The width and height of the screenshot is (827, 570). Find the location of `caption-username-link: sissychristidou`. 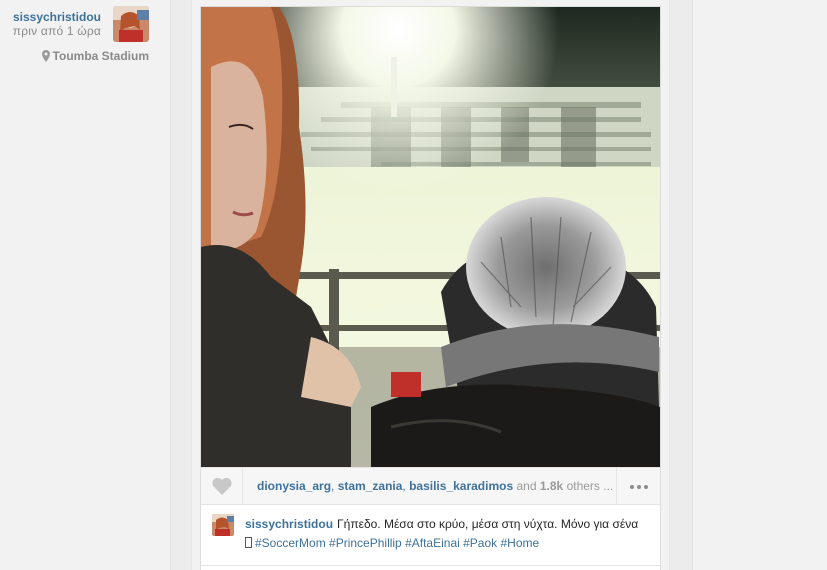

caption-username-link: sissychristidou is located at coordinates (289, 524).